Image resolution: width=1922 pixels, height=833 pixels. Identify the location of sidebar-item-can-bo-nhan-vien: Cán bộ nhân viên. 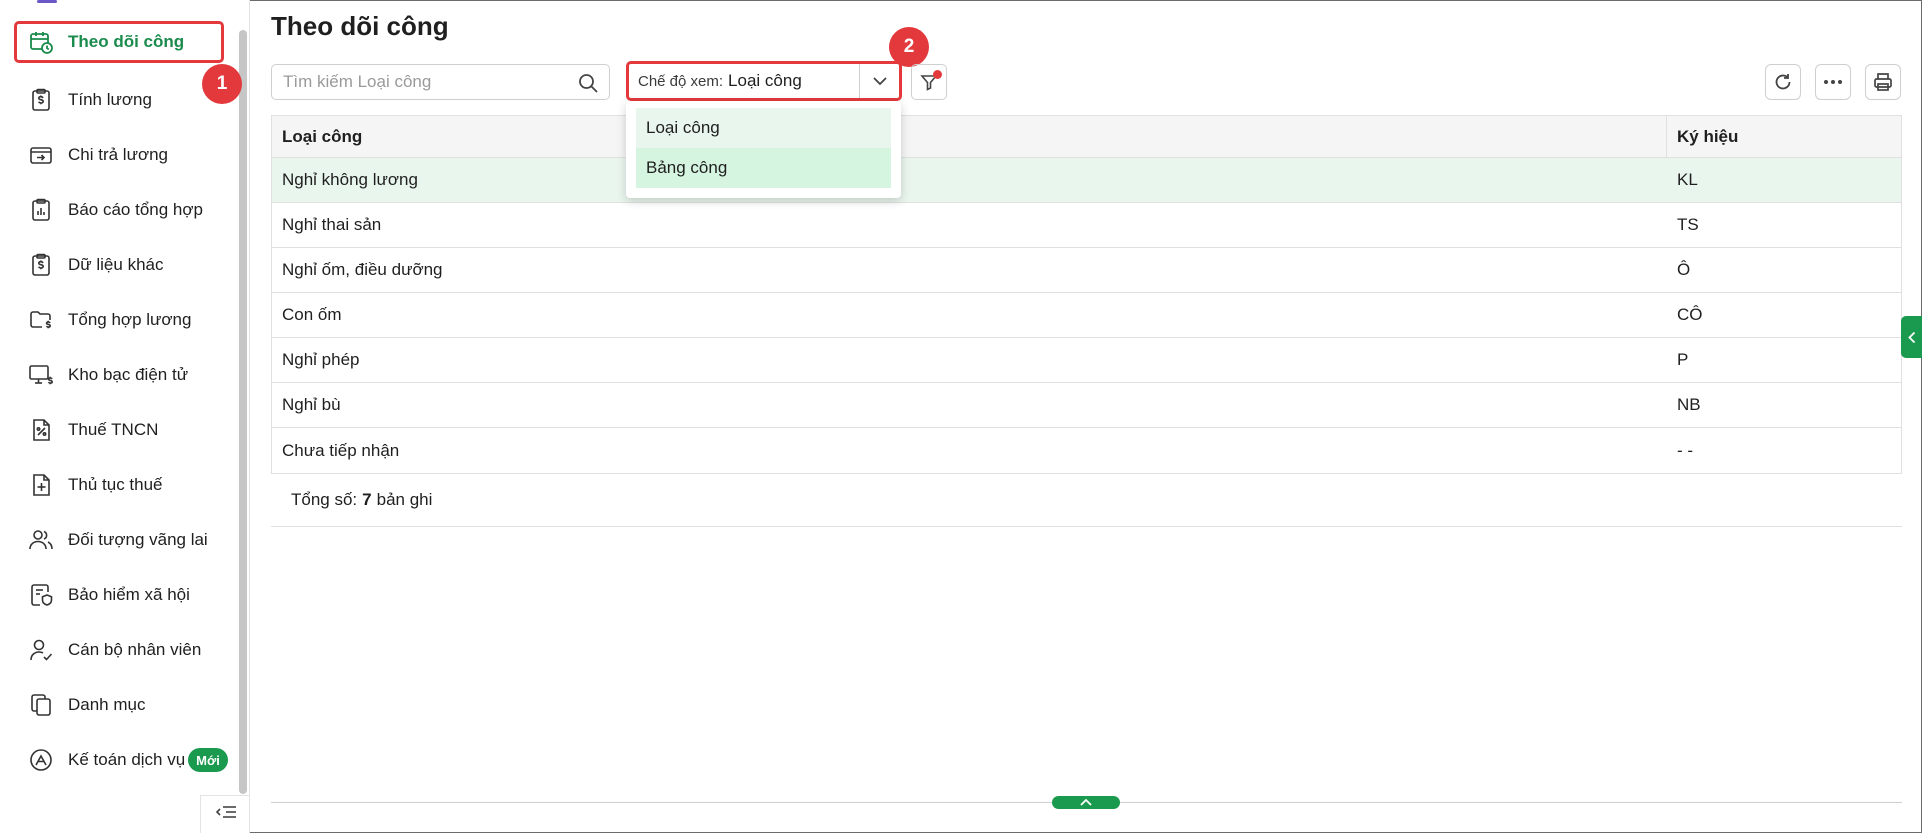
(119, 650).